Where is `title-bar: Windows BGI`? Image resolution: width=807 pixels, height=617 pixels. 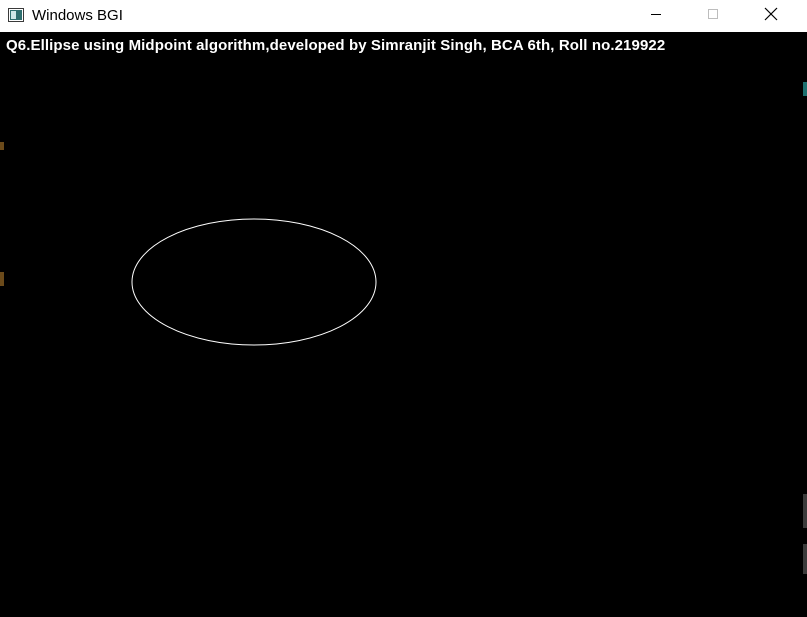
title-bar: Windows BGI is located at coordinates (403, 16).